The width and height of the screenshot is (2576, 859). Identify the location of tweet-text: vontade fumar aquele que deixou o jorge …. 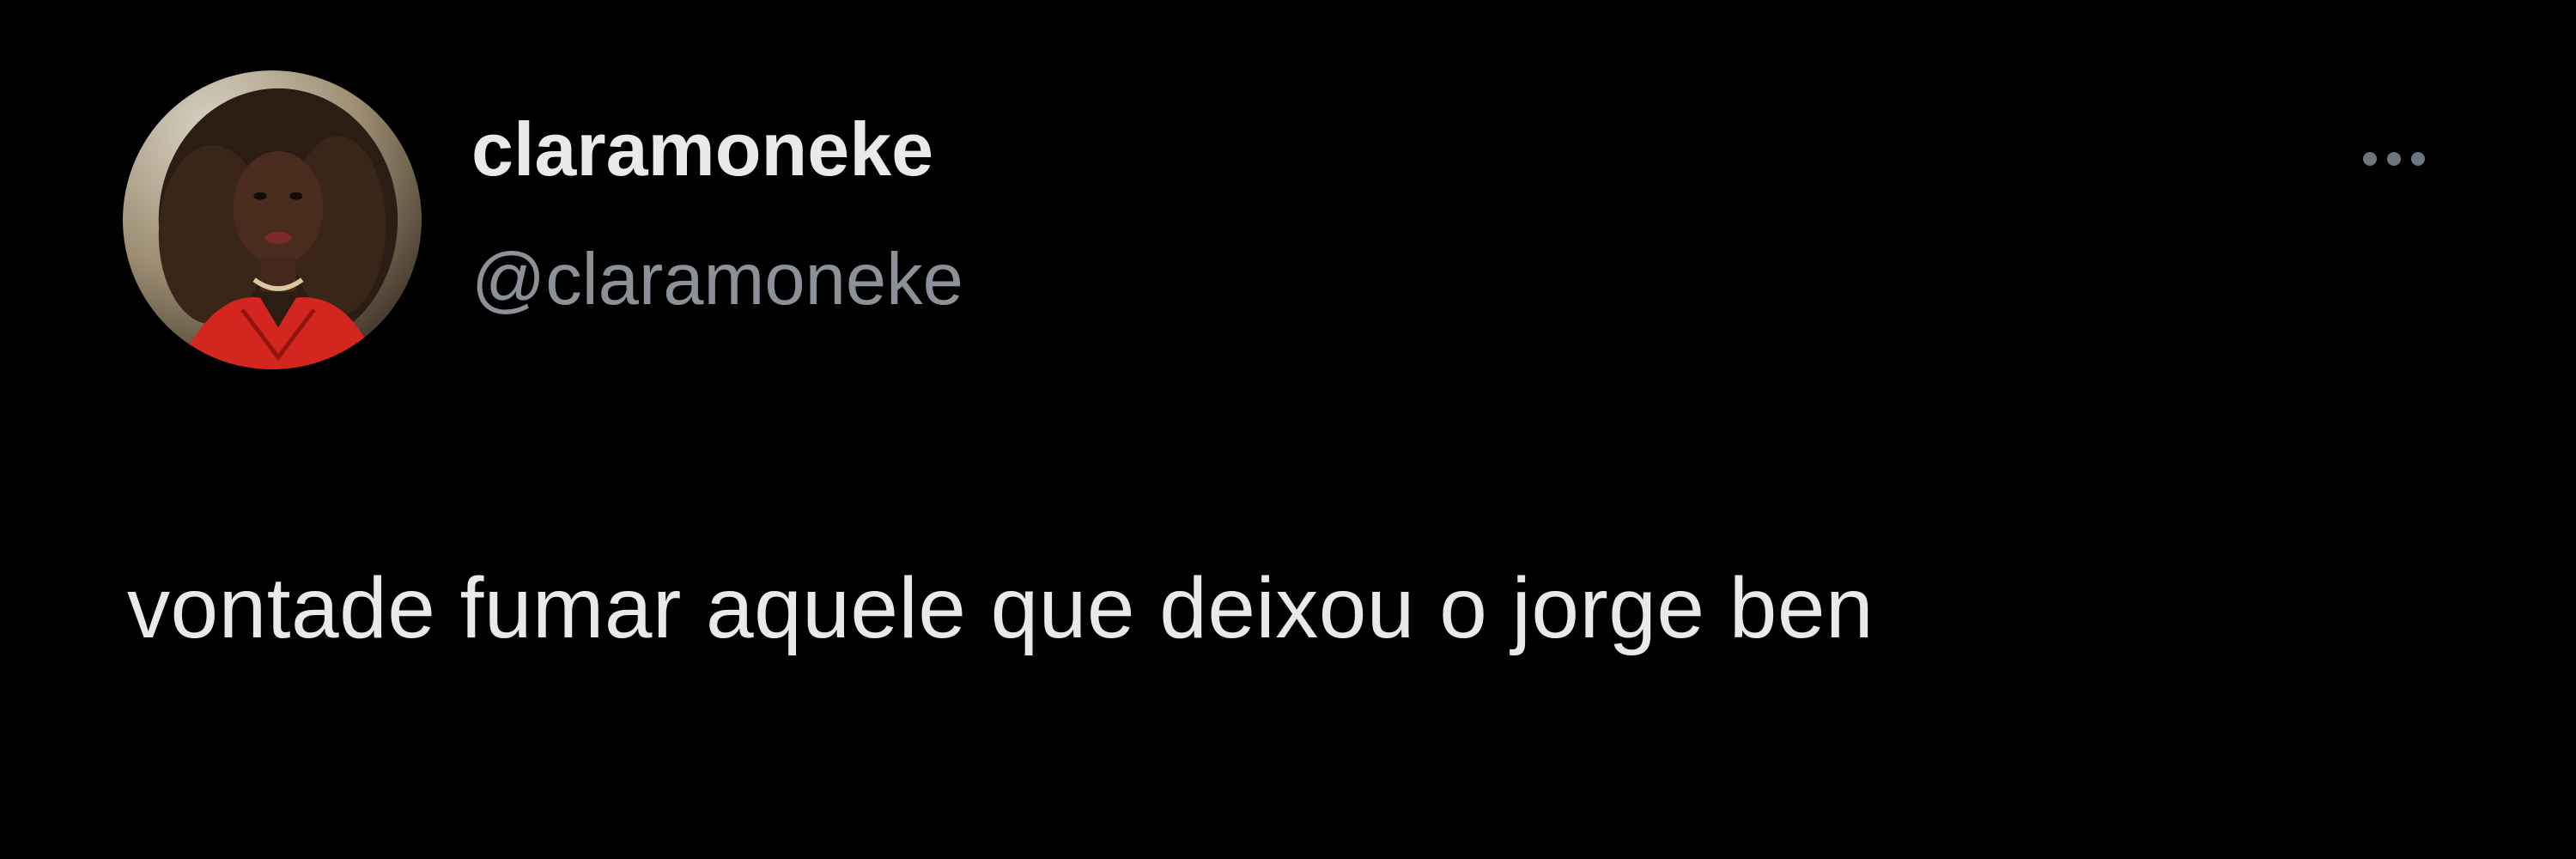
(1001, 608).